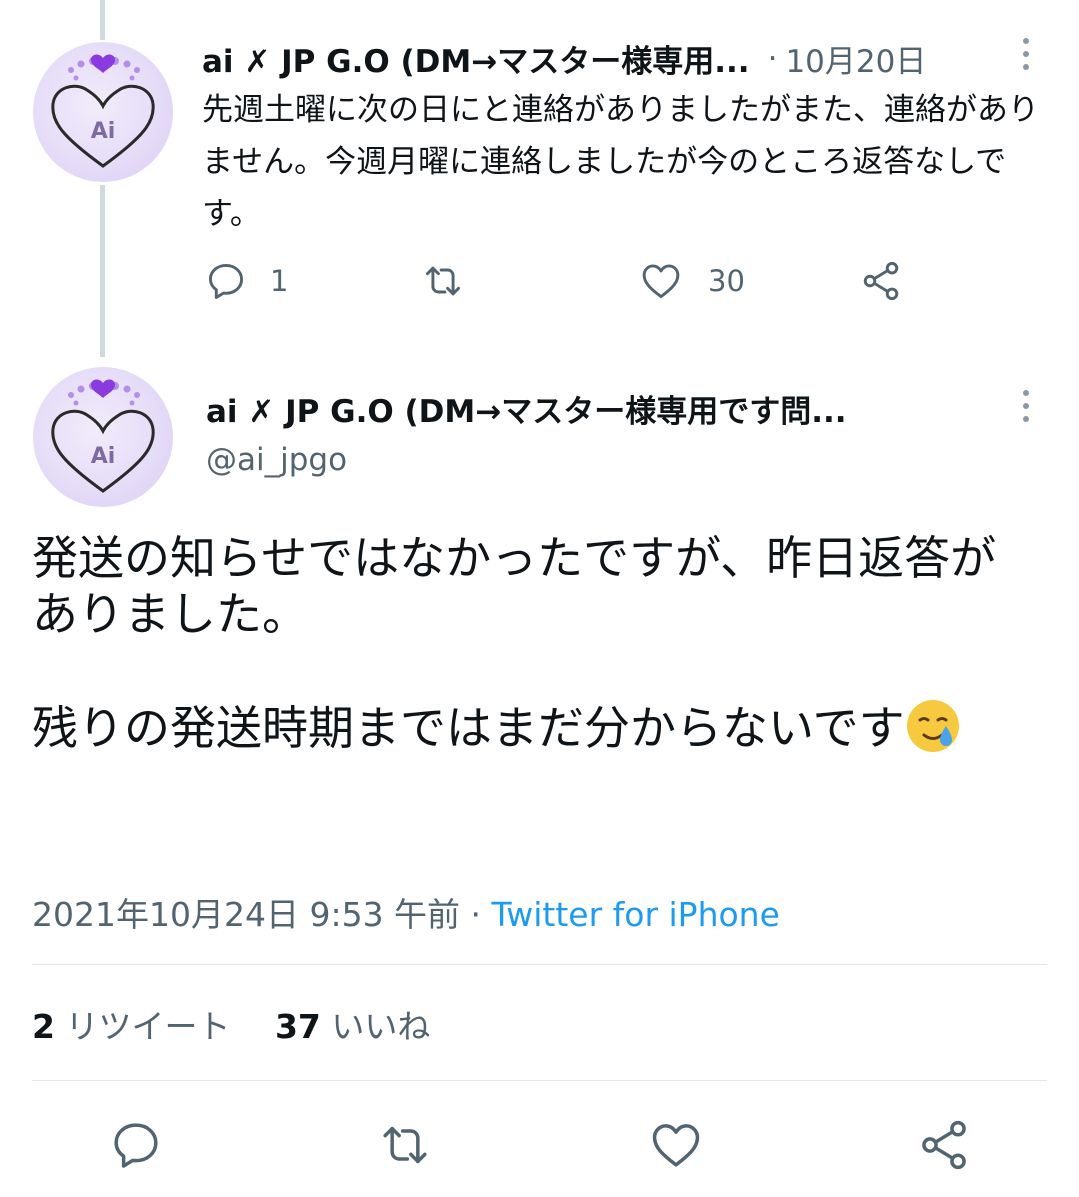 This screenshot has height=1197, width=1079. I want to click on tweet-meta: 2021年10月24日 9:53 午前 · Twitter for iPhone, so click(406, 912).